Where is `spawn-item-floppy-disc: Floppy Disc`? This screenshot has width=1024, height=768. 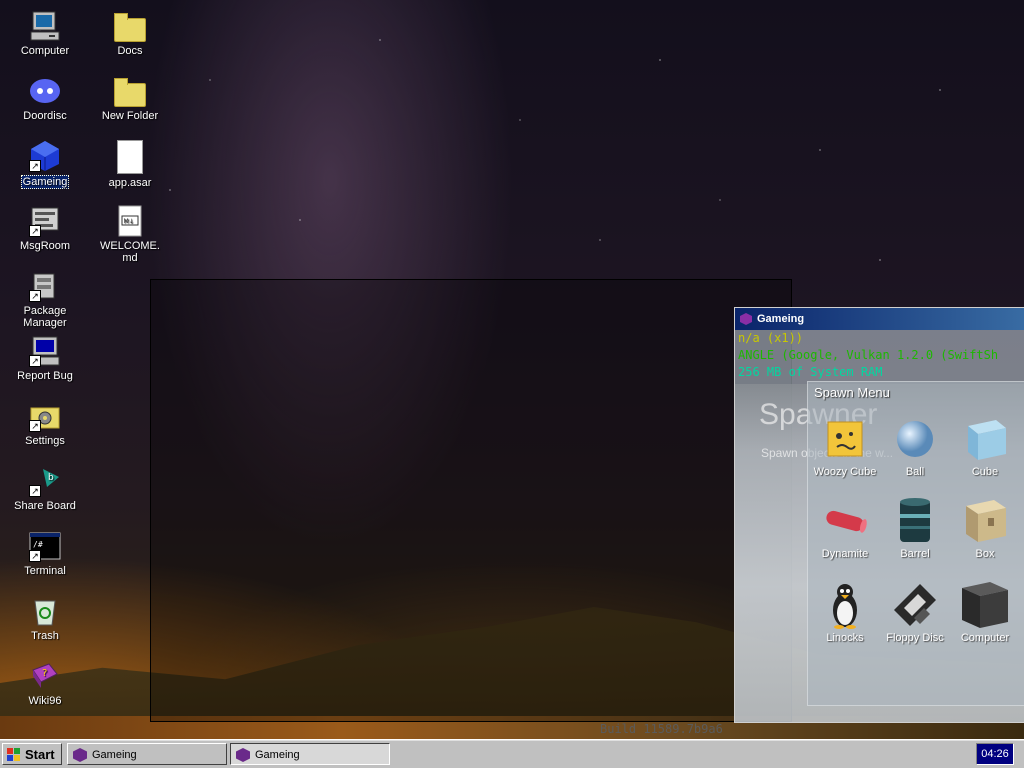 spawn-item-floppy-disc: Floppy Disc is located at coordinates (915, 612).